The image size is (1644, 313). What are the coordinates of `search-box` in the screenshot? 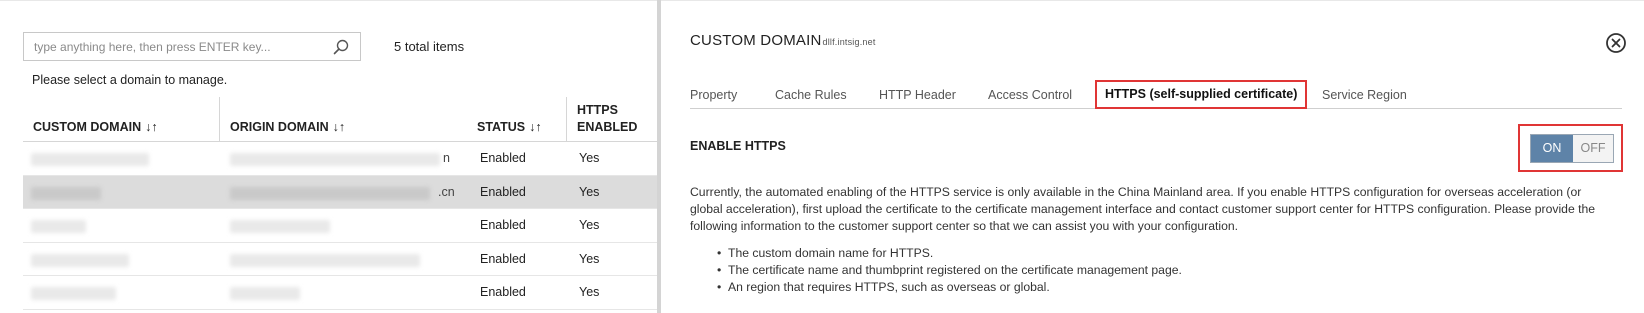 It's located at (192, 46).